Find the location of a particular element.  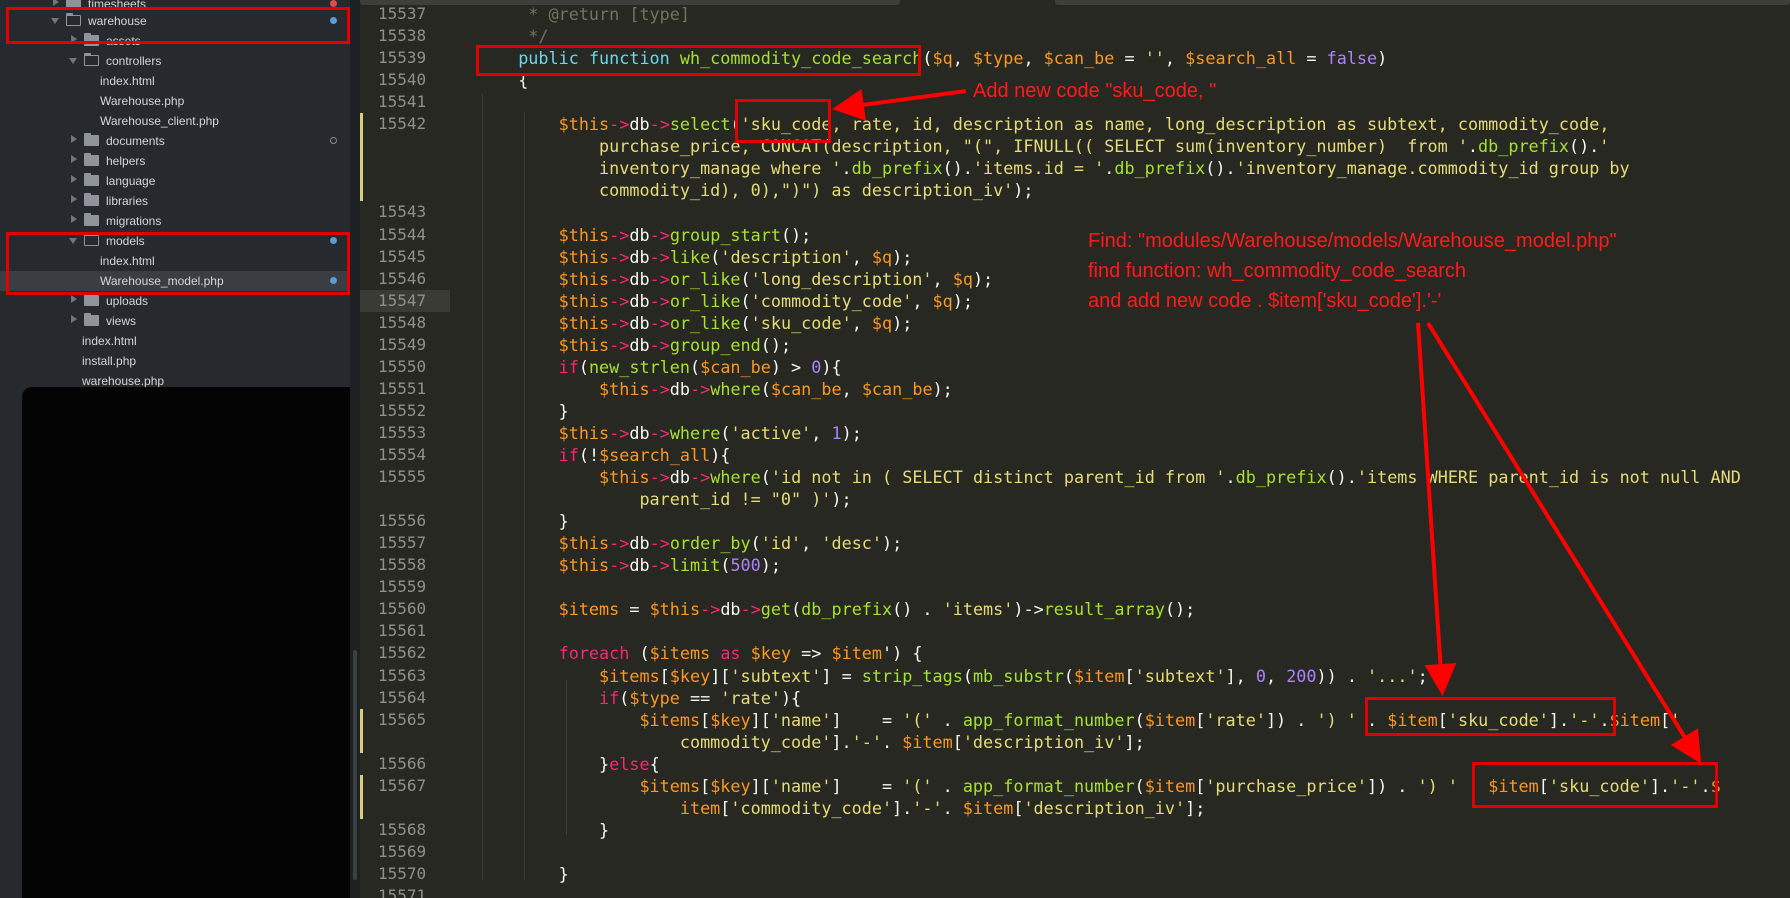

code-token: , is located at coordinates (861, 322).